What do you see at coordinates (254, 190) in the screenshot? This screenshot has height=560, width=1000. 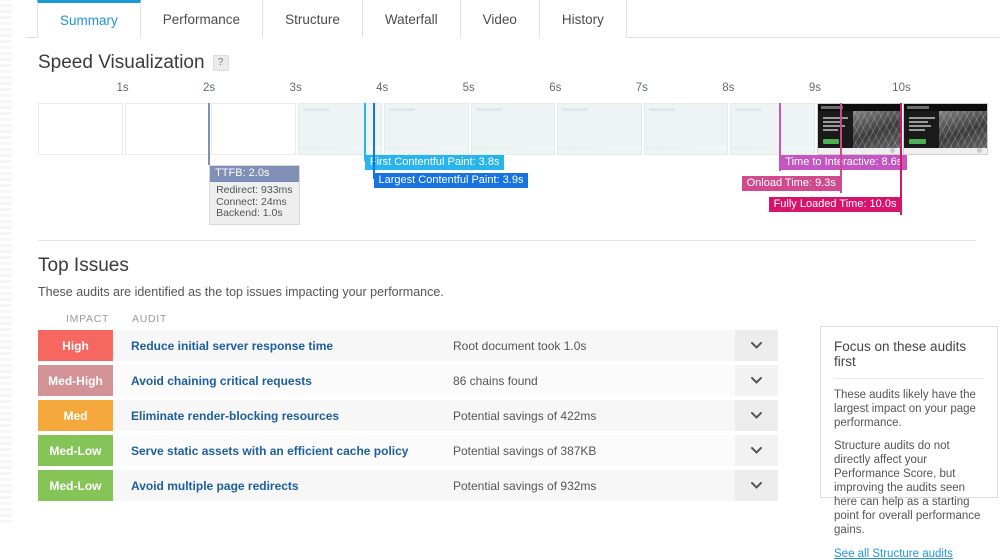 I see `ttfb-detail-row: Redirect: 933ms` at bounding box center [254, 190].